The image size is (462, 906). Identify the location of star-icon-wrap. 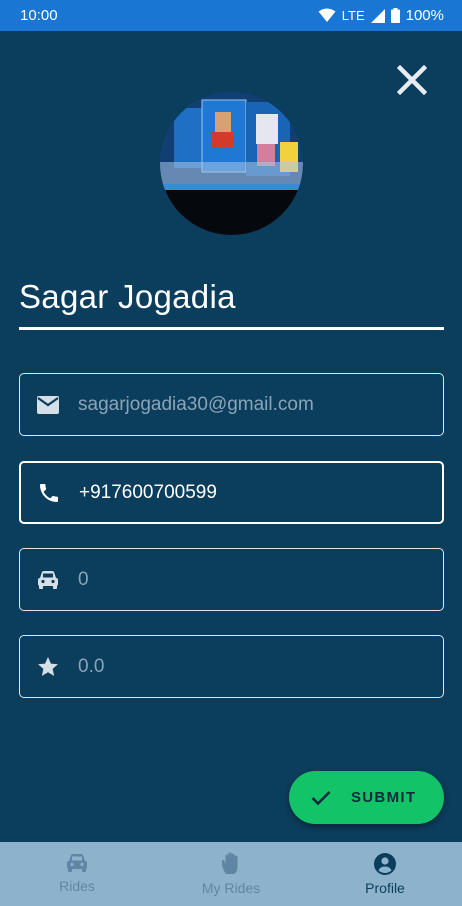
(48, 667).